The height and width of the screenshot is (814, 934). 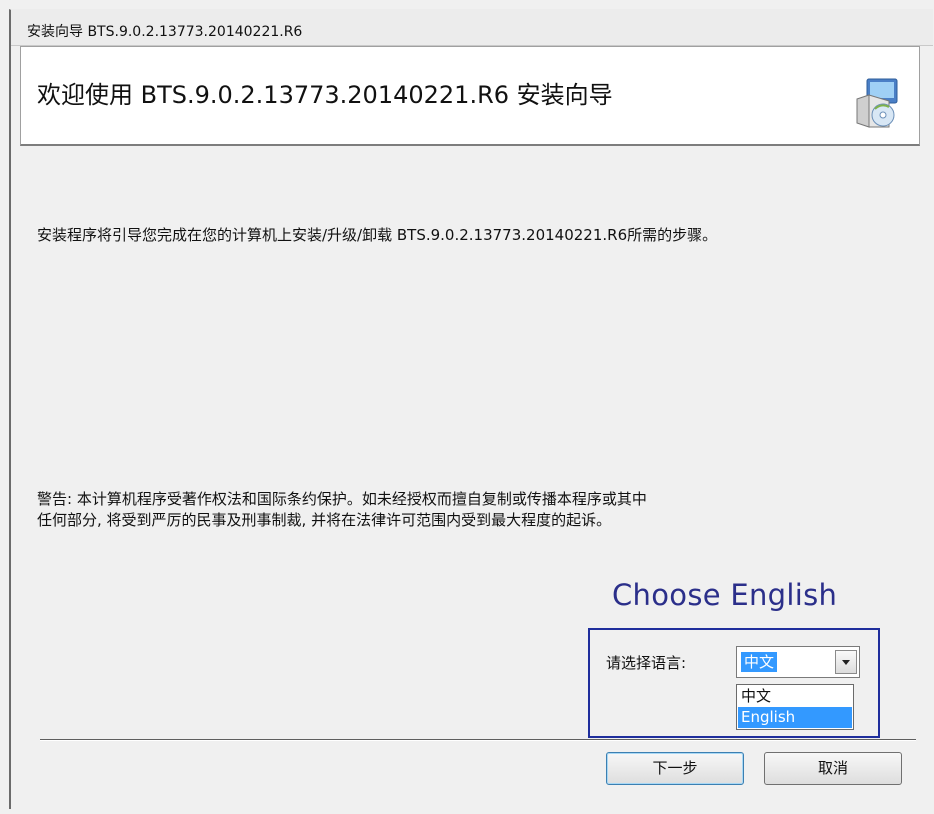 What do you see at coordinates (646, 663) in the screenshot?
I see `language-label: 请选择语言:` at bounding box center [646, 663].